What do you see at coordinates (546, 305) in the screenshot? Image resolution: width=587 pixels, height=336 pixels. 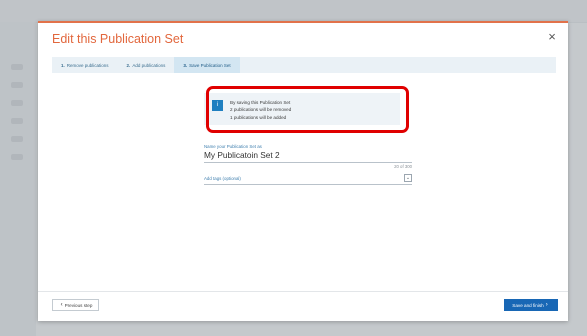 I see `chevron-right-icon: ›` at bounding box center [546, 305].